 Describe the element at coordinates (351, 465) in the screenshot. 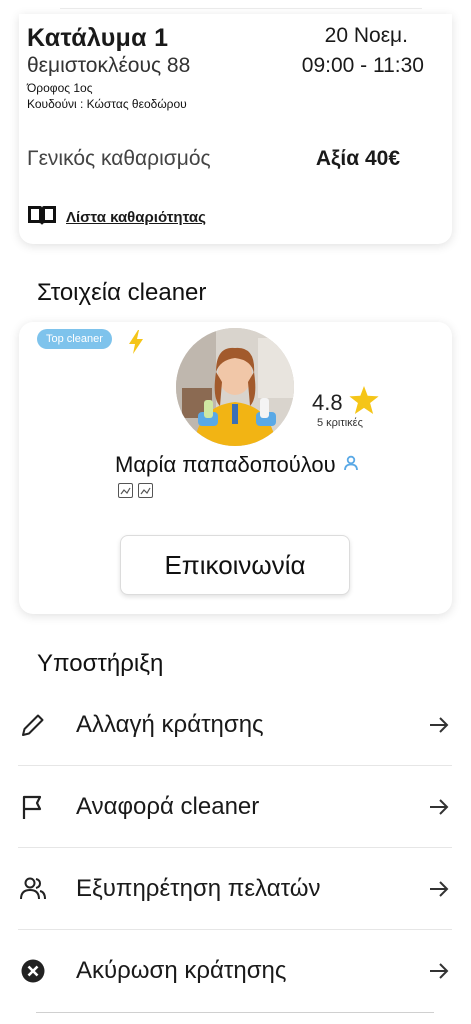

I see `person-icon` at that location.